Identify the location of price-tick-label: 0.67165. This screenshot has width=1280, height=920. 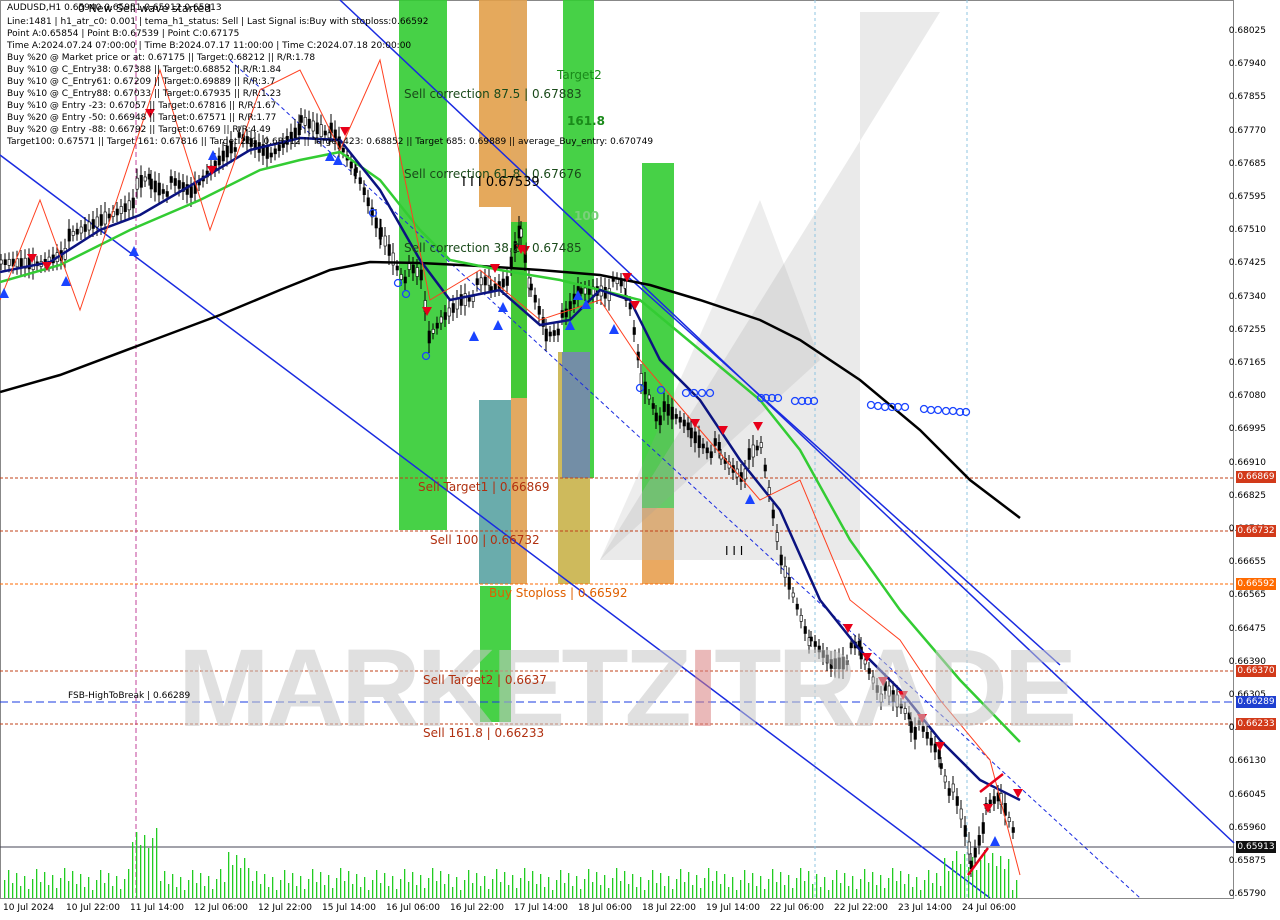
(1247, 363).